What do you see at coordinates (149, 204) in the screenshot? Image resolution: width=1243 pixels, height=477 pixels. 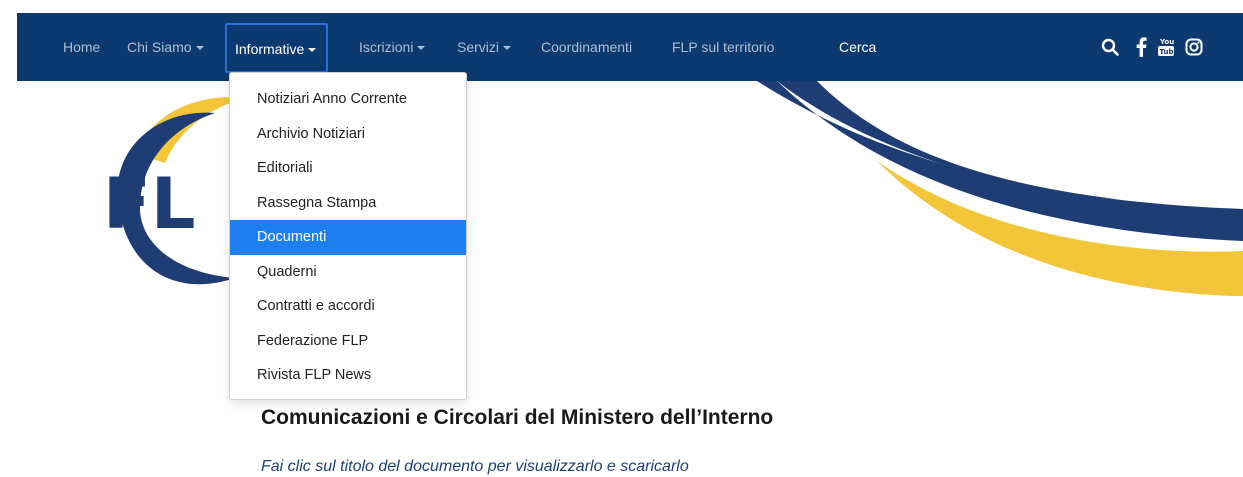 I see `logo-lettering: FL` at bounding box center [149, 204].